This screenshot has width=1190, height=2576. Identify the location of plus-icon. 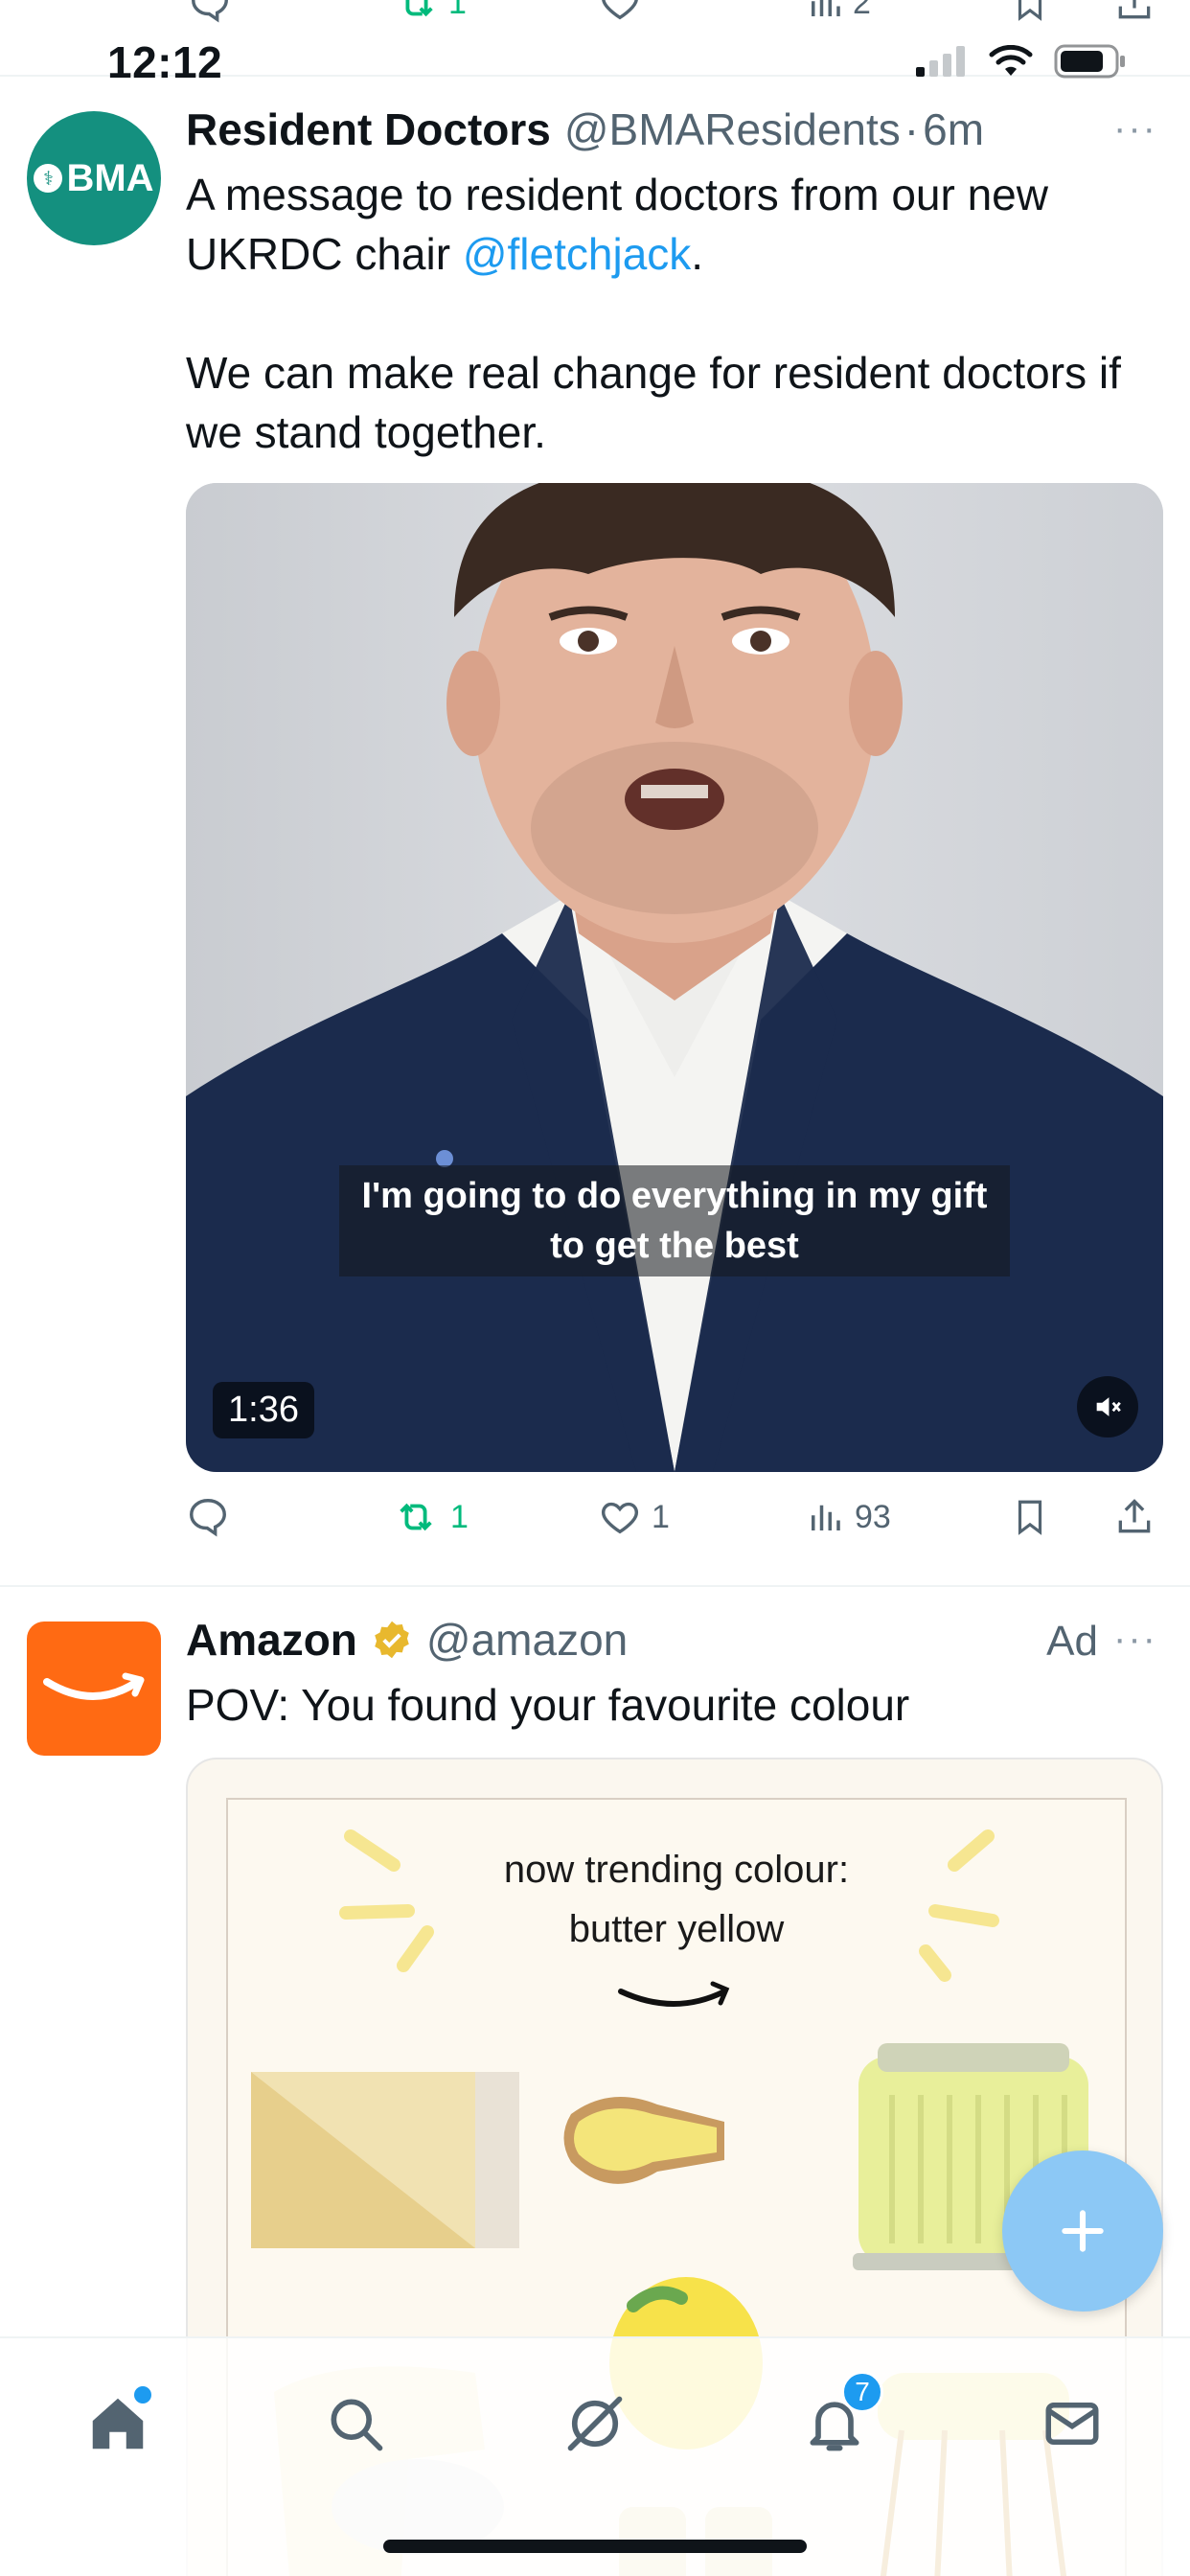
(1083, 2231).